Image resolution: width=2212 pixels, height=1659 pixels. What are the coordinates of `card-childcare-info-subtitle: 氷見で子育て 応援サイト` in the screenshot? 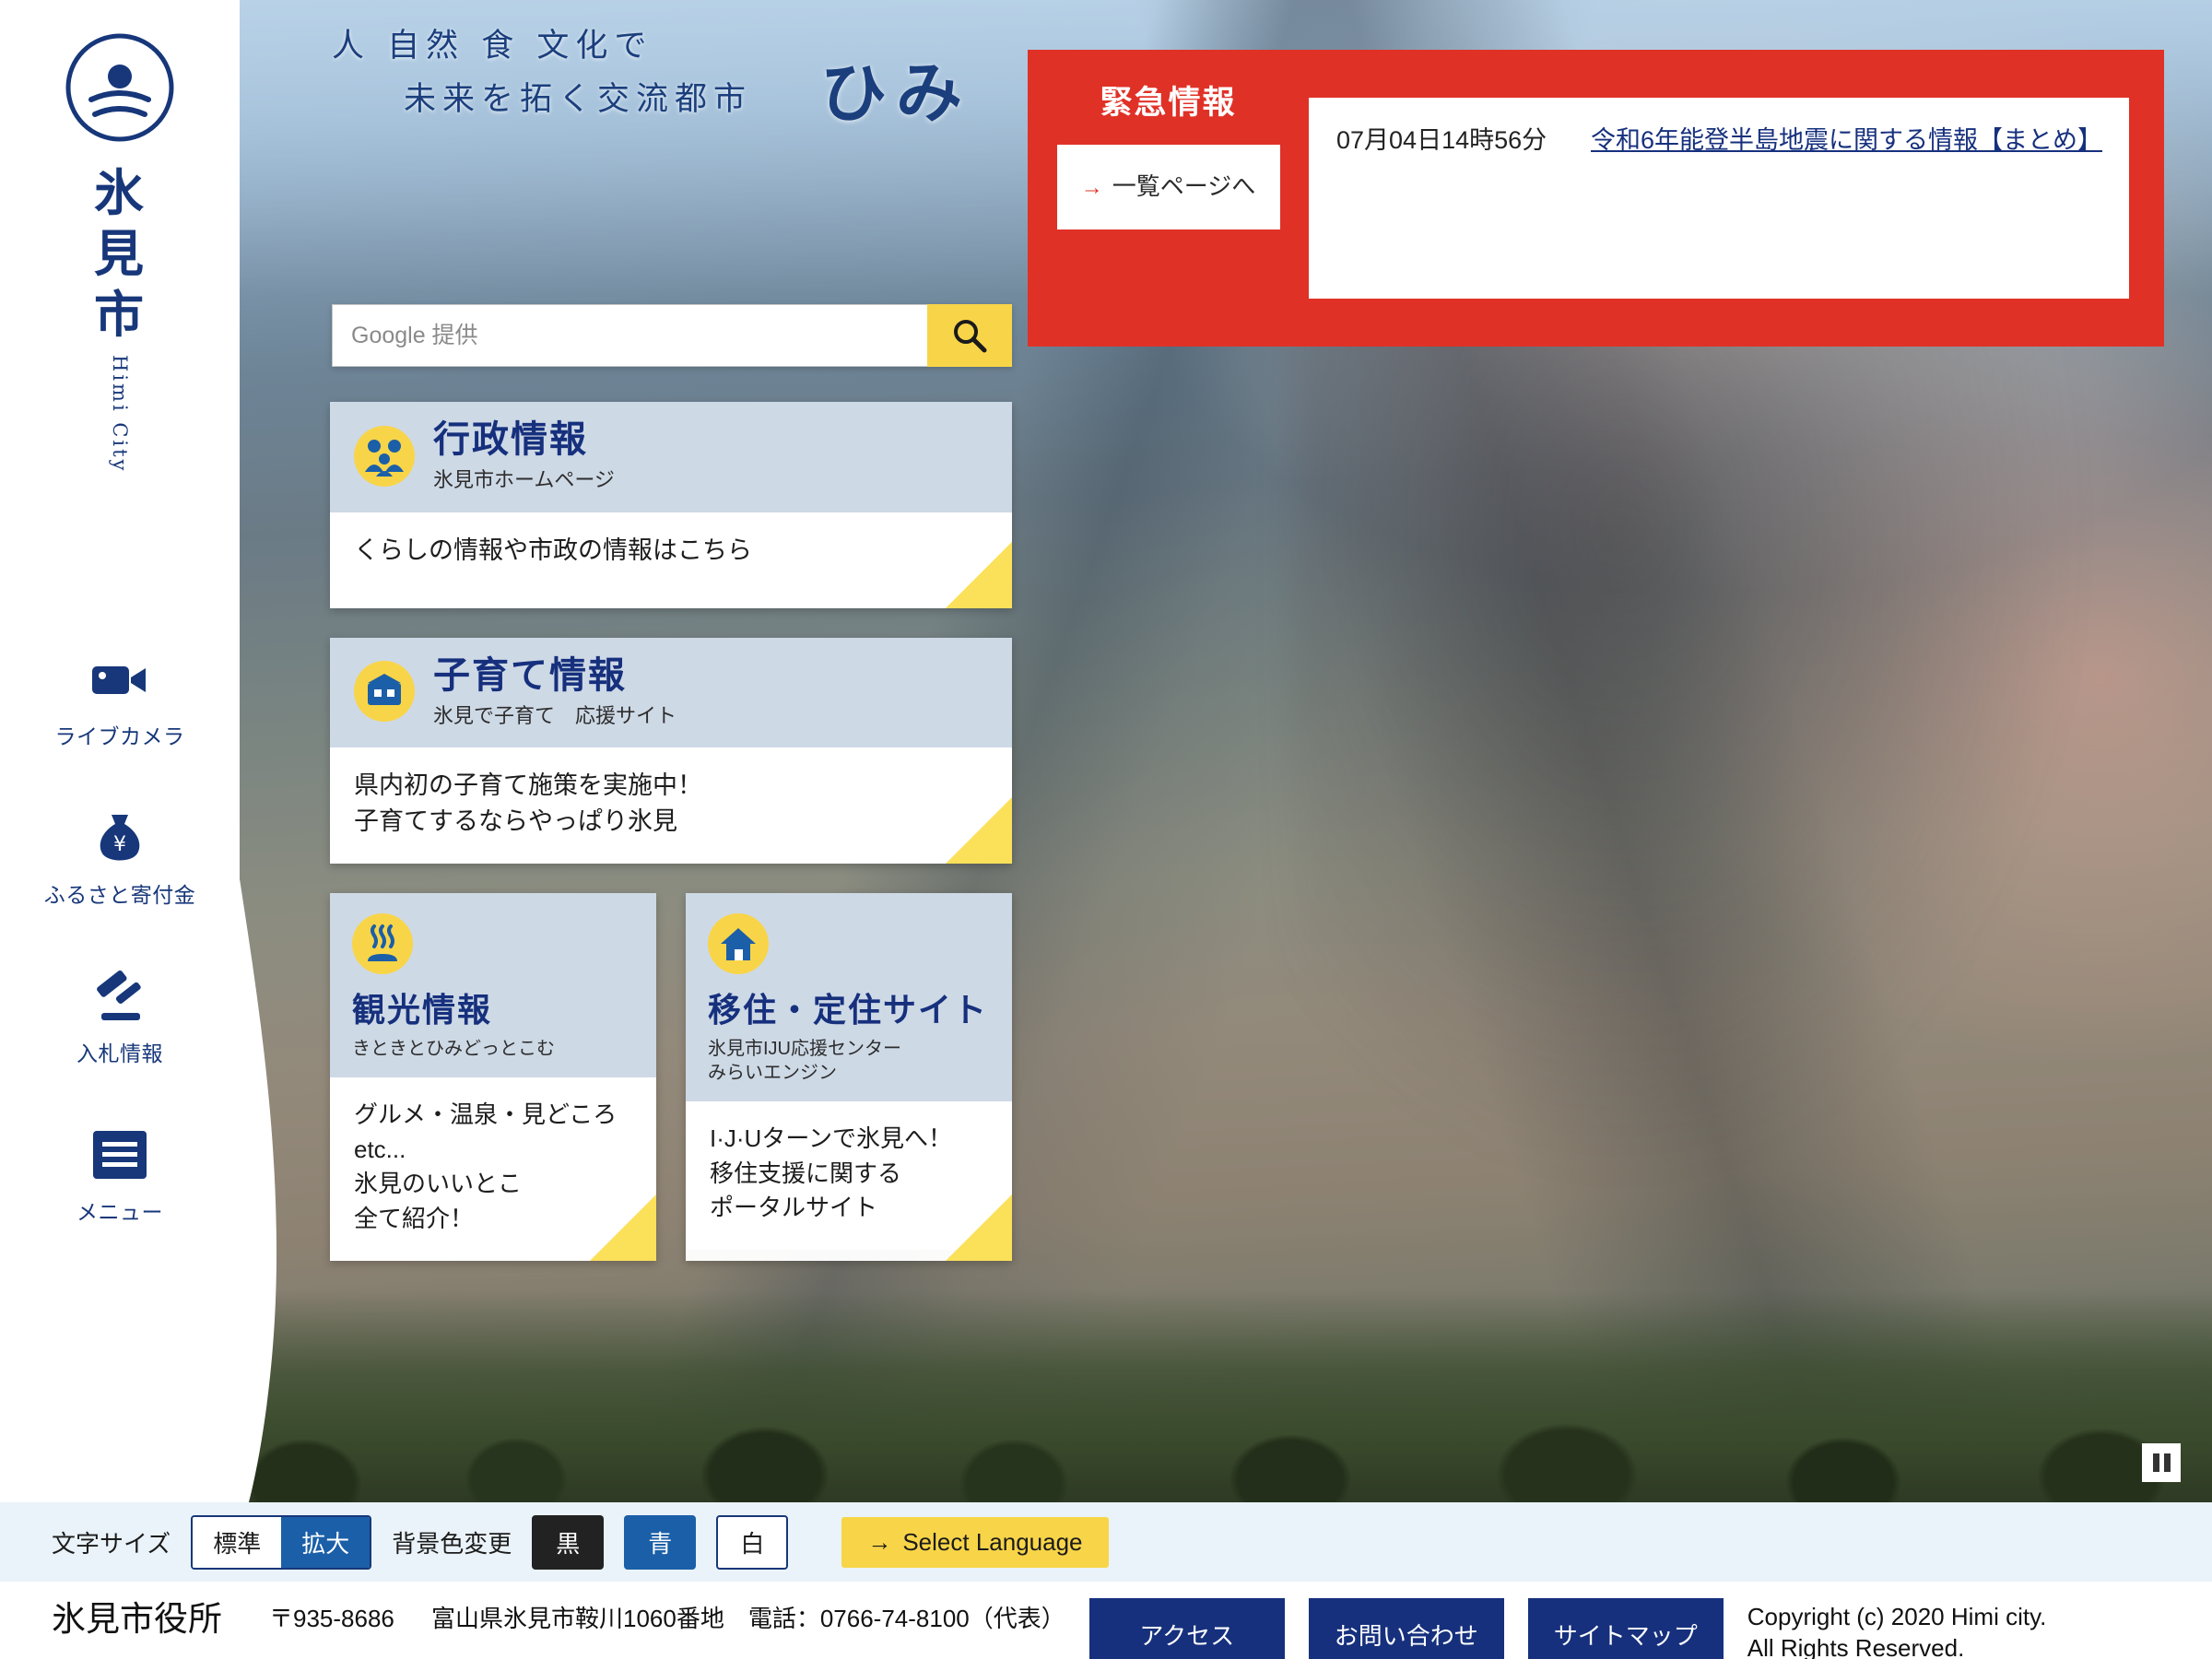 It's located at (555, 715).